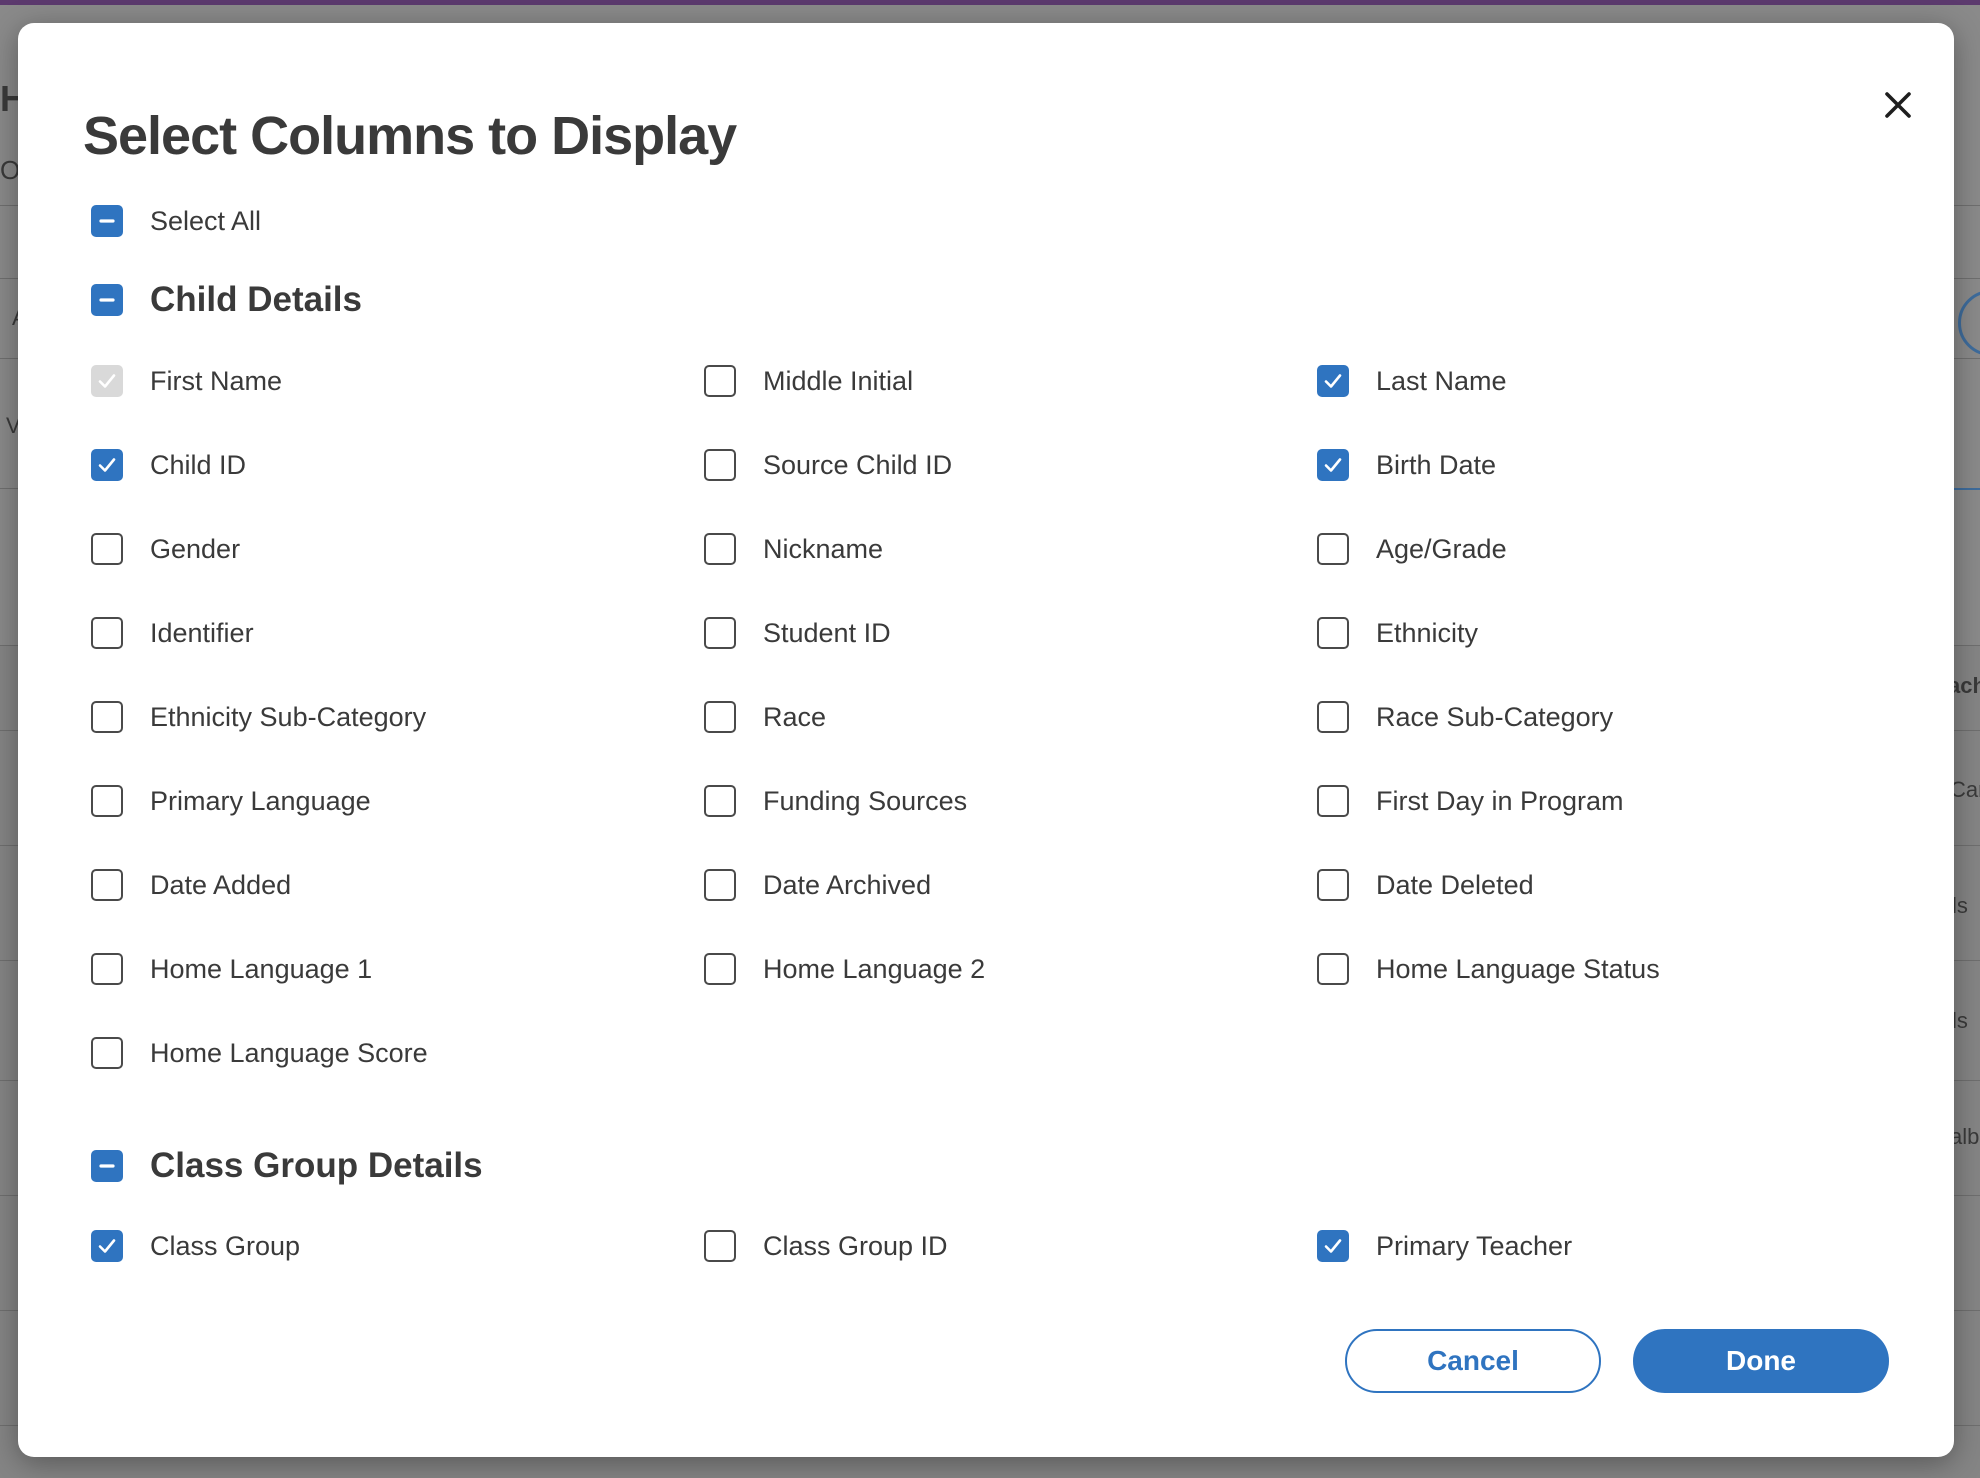 The width and height of the screenshot is (1980, 1478). What do you see at coordinates (847, 884) in the screenshot?
I see `option-label: Date Archived` at bounding box center [847, 884].